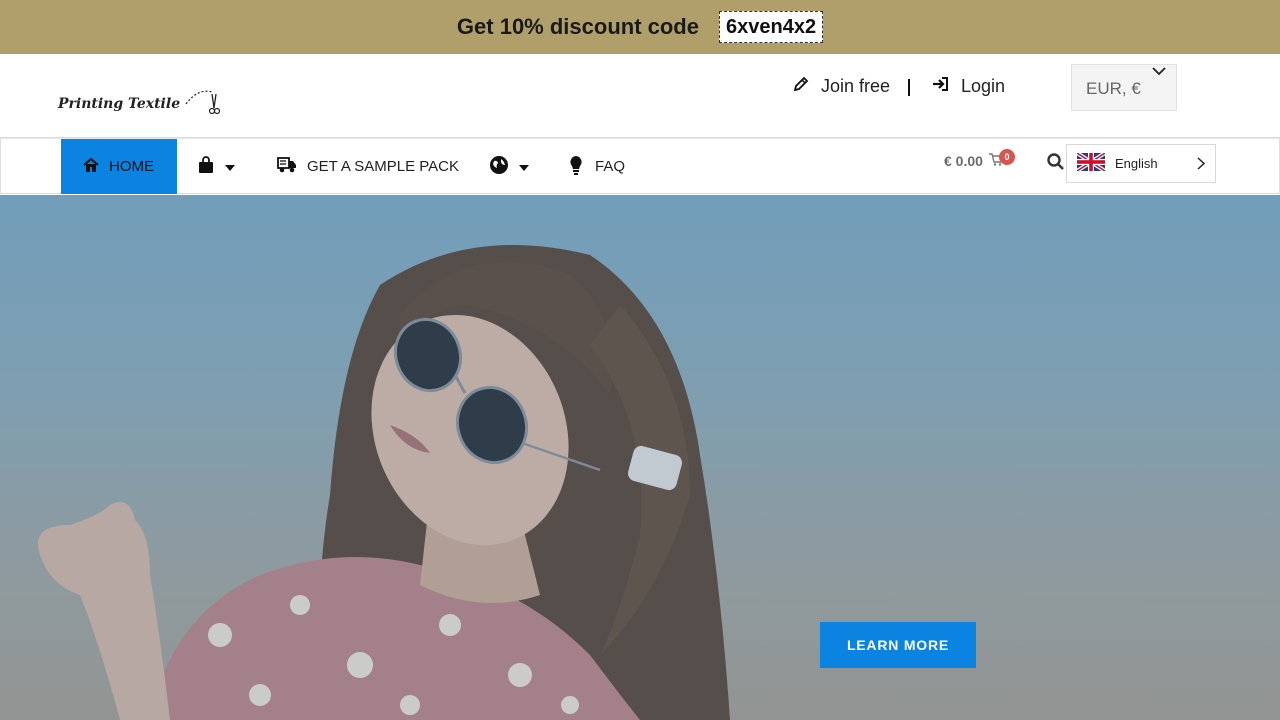  What do you see at coordinates (202, 103) in the screenshot?
I see `scissors-icon` at bounding box center [202, 103].